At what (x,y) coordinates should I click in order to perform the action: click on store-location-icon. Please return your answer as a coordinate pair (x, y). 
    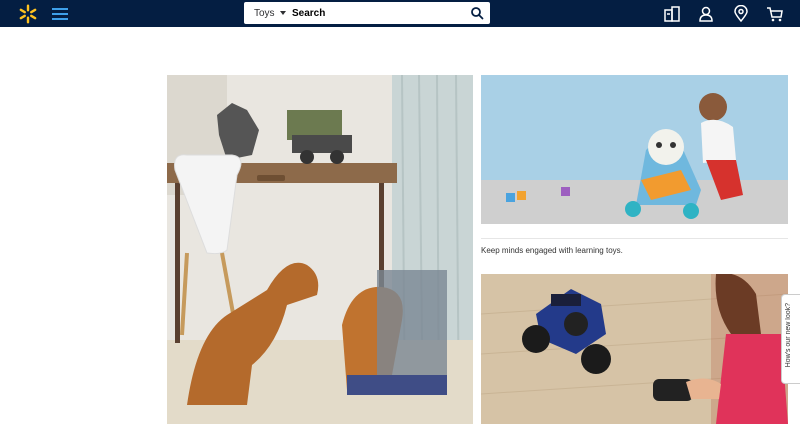
    Looking at the image, I should click on (741, 14).